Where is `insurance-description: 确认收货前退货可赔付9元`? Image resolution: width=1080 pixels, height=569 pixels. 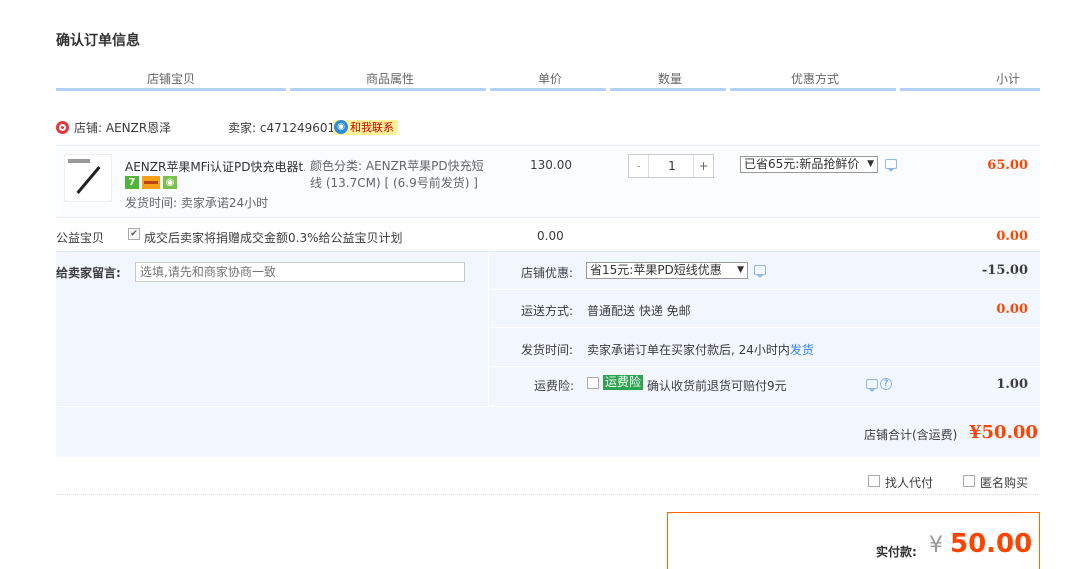 insurance-description: 确认收货前退货可赔付9元 is located at coordinates (717, 386).